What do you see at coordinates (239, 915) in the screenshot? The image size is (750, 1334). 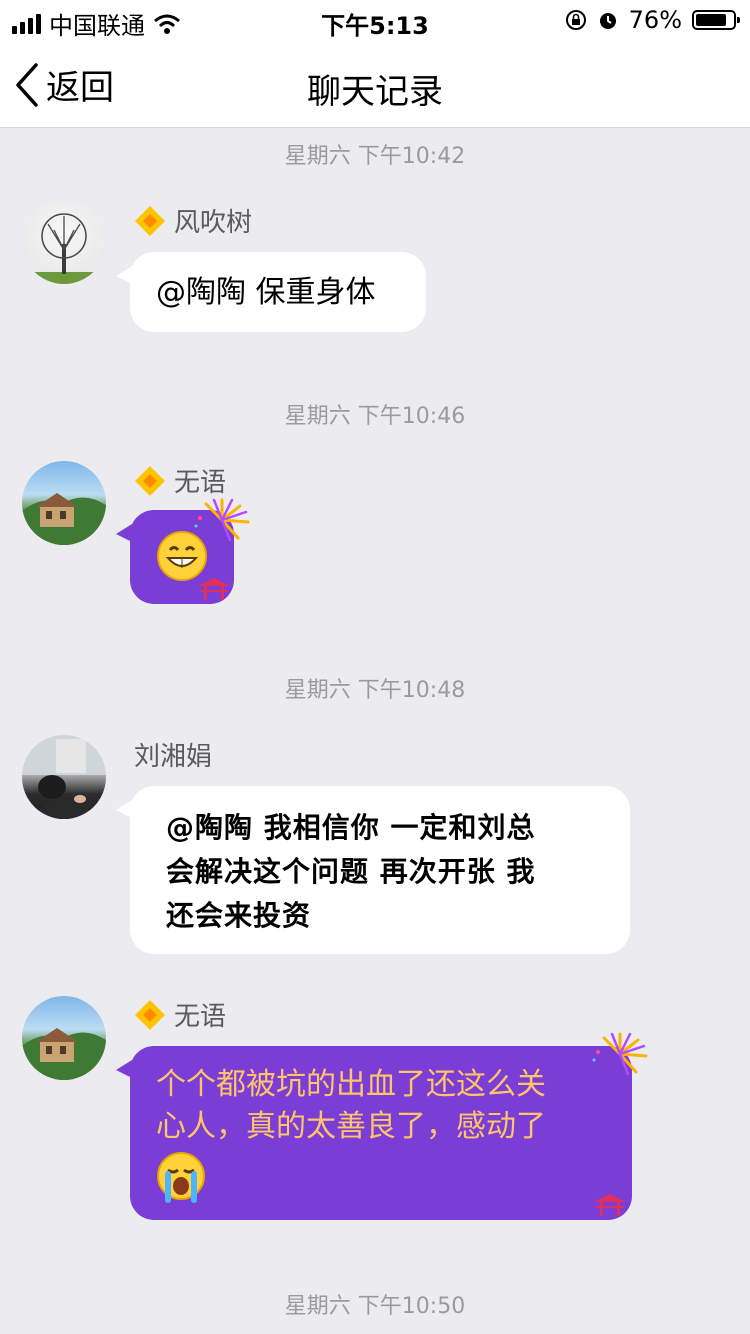 I see `message-line: 还会来投资` at bounding box center [239, 915].